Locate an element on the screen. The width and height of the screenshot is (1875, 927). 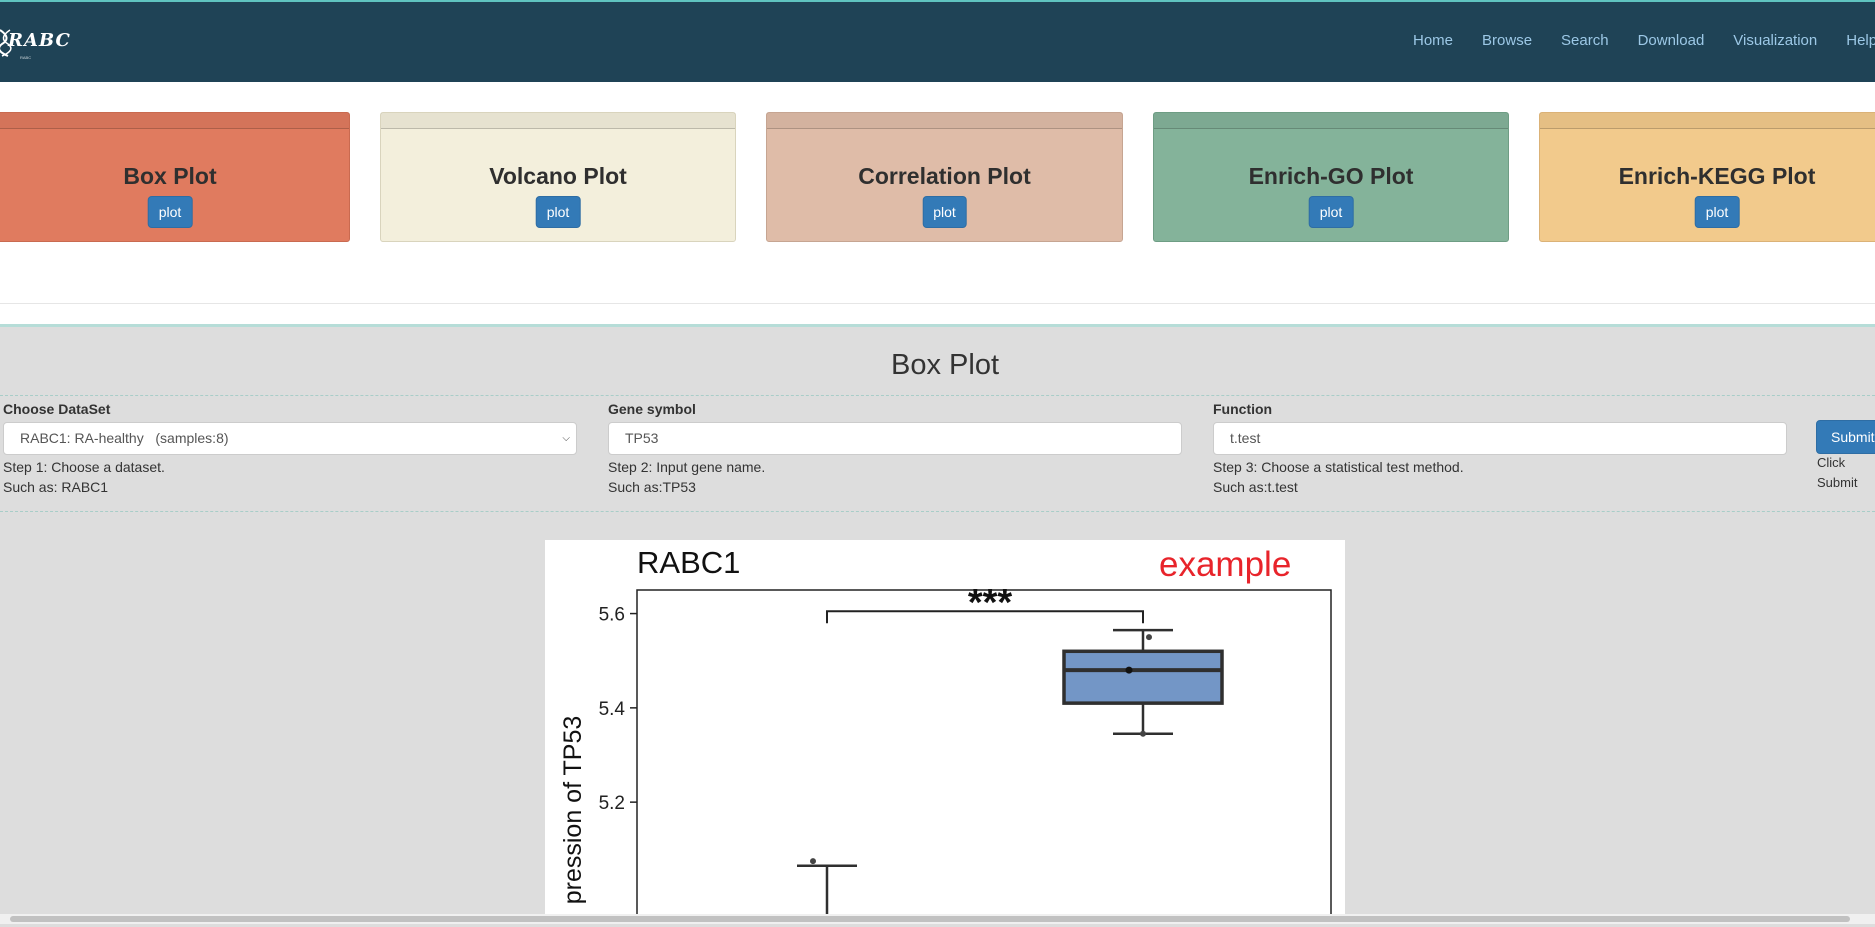
y-tick-label: 5.6 is located at coordinates (612, 615).